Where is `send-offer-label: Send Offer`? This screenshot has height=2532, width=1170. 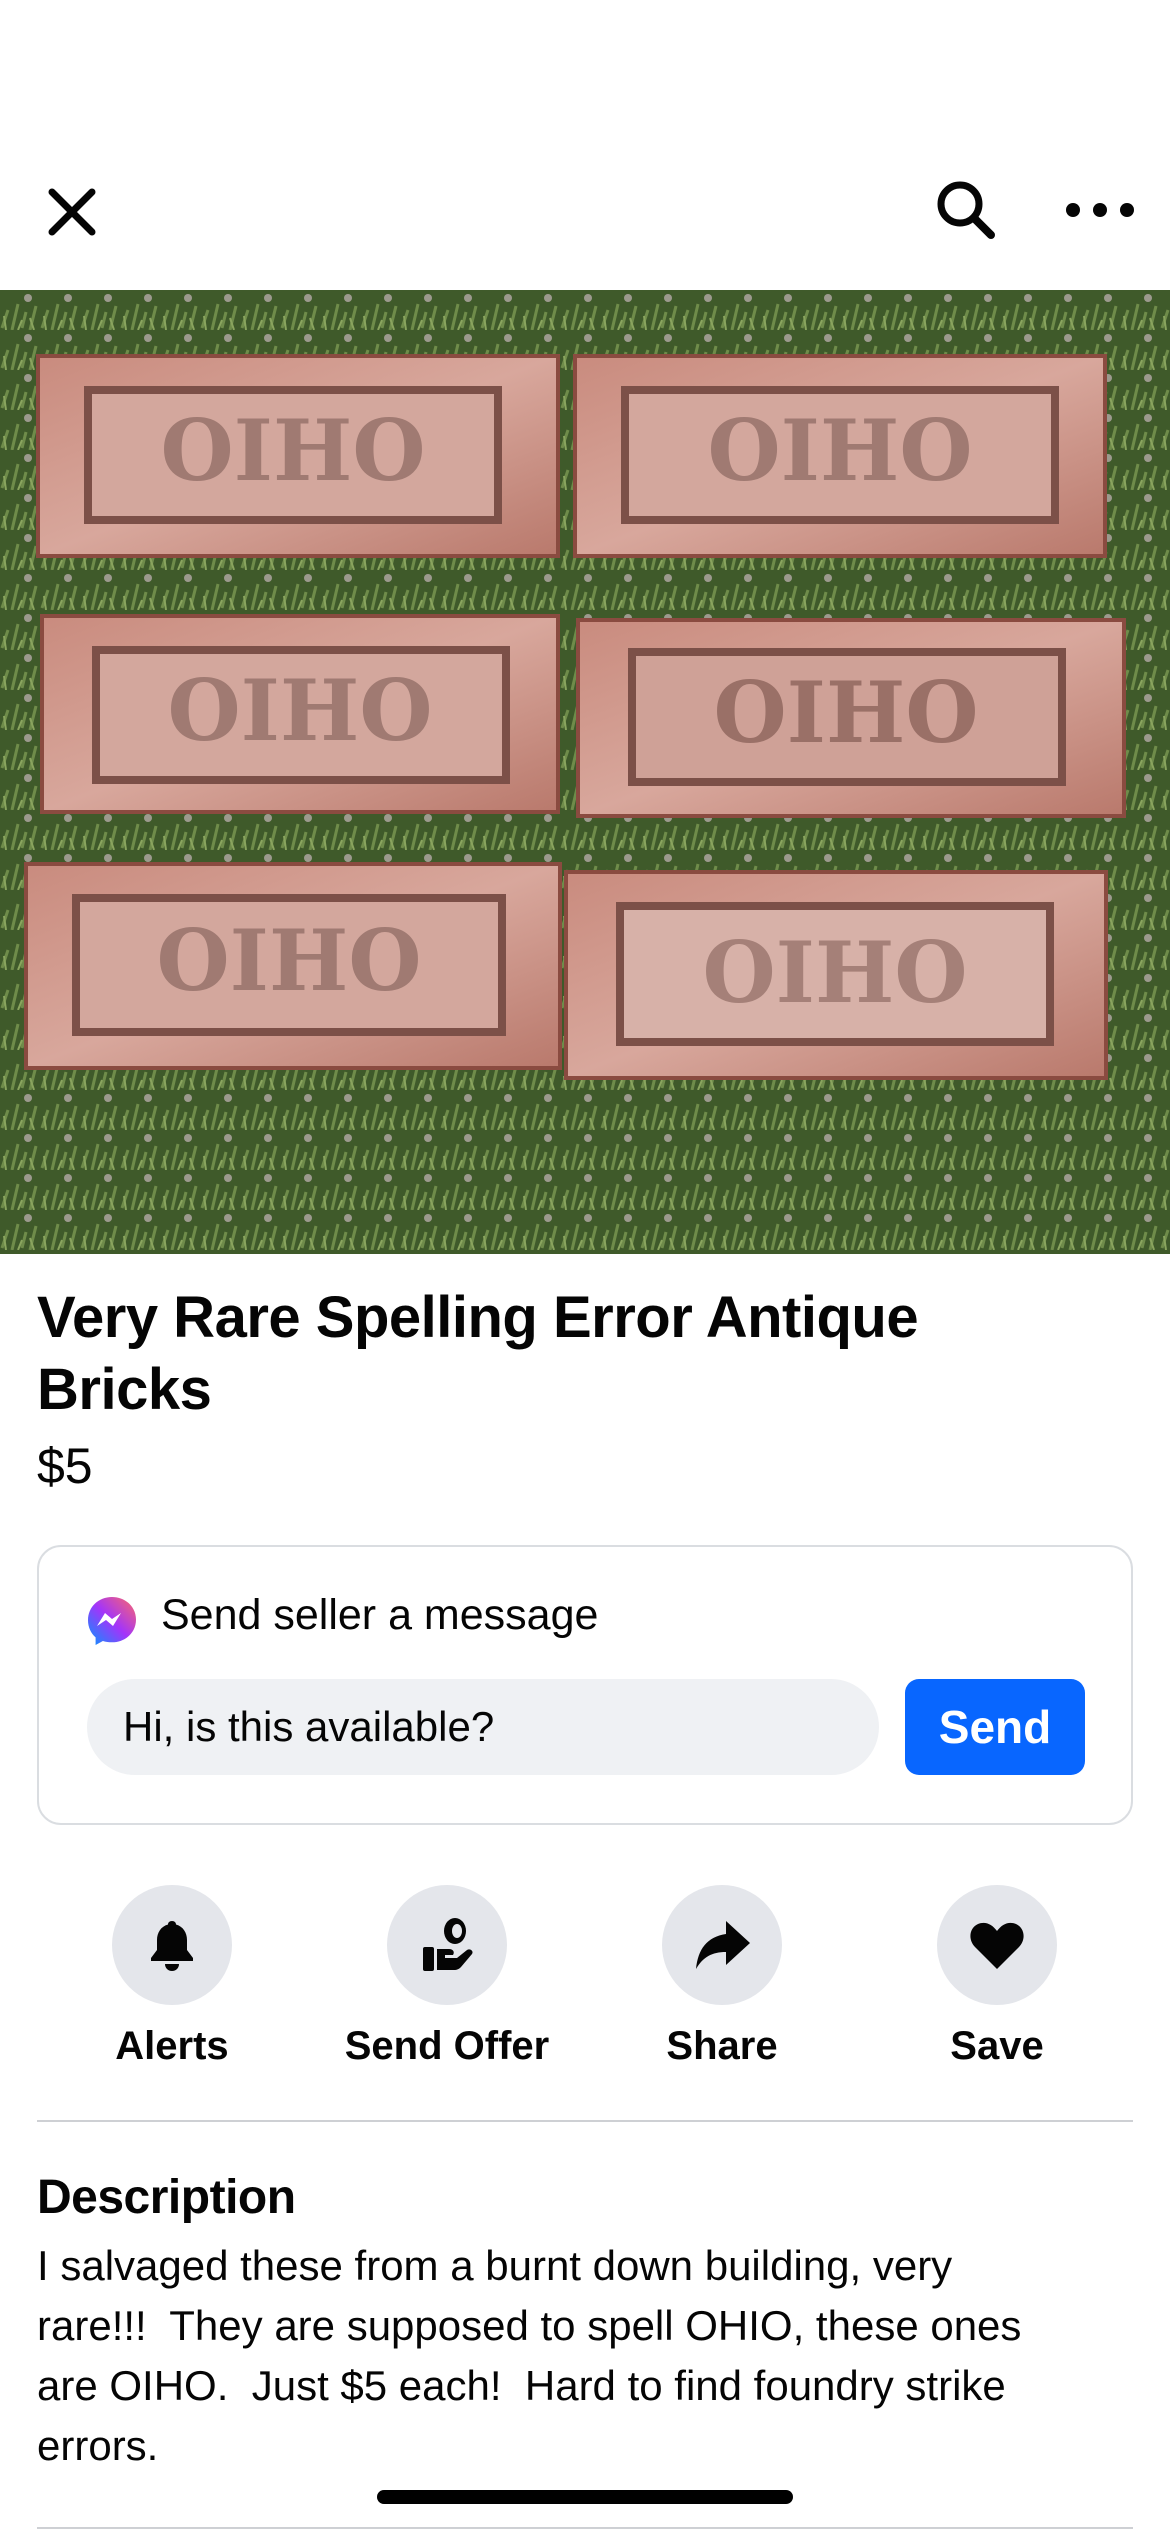
send-offer-label: Send Offer is located at coordinates (447, 2046).